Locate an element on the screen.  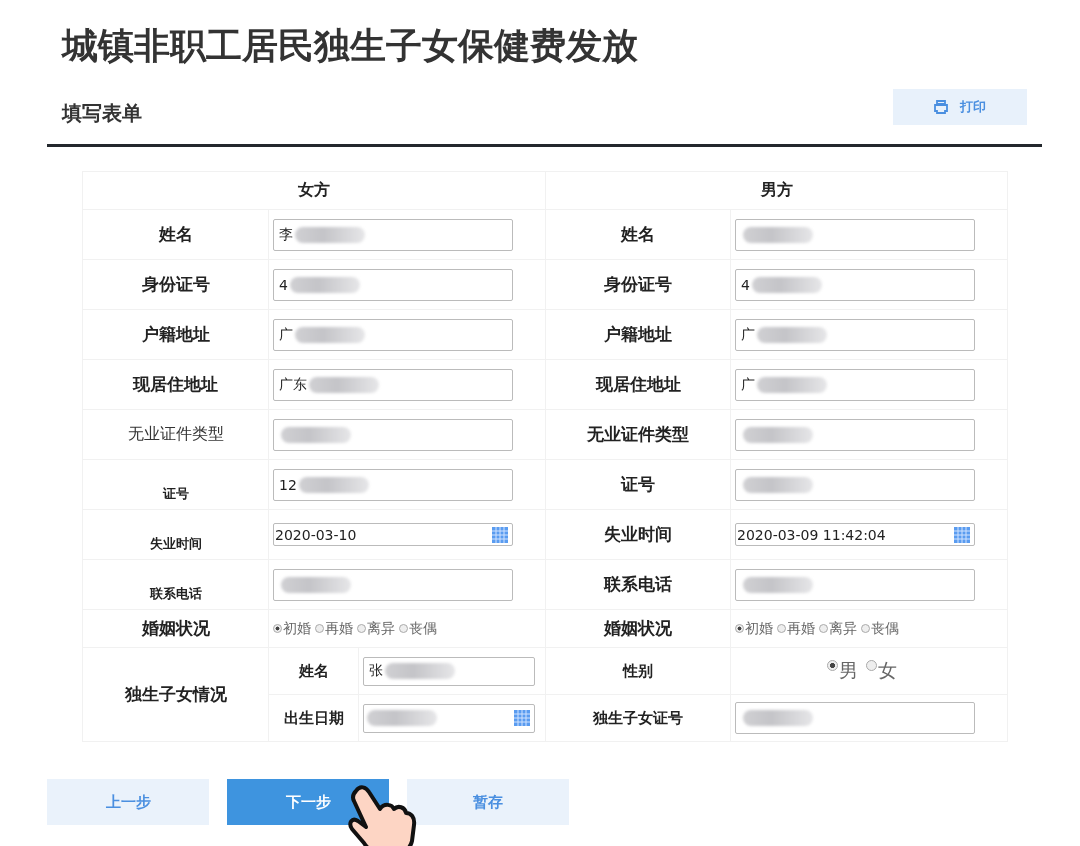
column-heading: 男方 is located at coordinates (776, 189).